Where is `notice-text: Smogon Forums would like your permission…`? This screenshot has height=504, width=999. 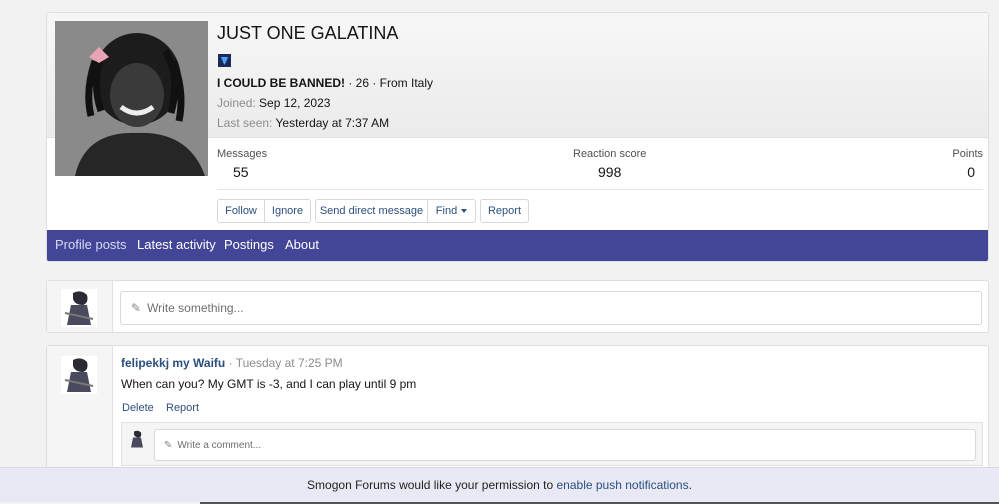
notice-text: Smogon Forums would like your permission… is located at coordinates (430, 485).